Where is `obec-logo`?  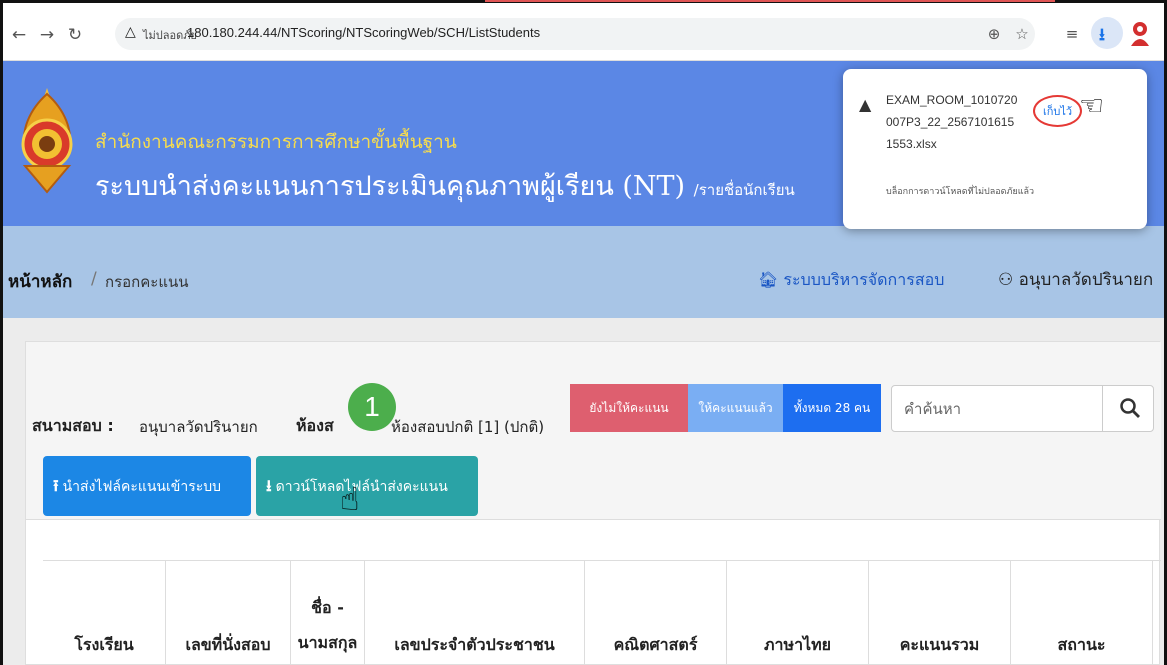 obec-logo is located at coordinates (47, 141).